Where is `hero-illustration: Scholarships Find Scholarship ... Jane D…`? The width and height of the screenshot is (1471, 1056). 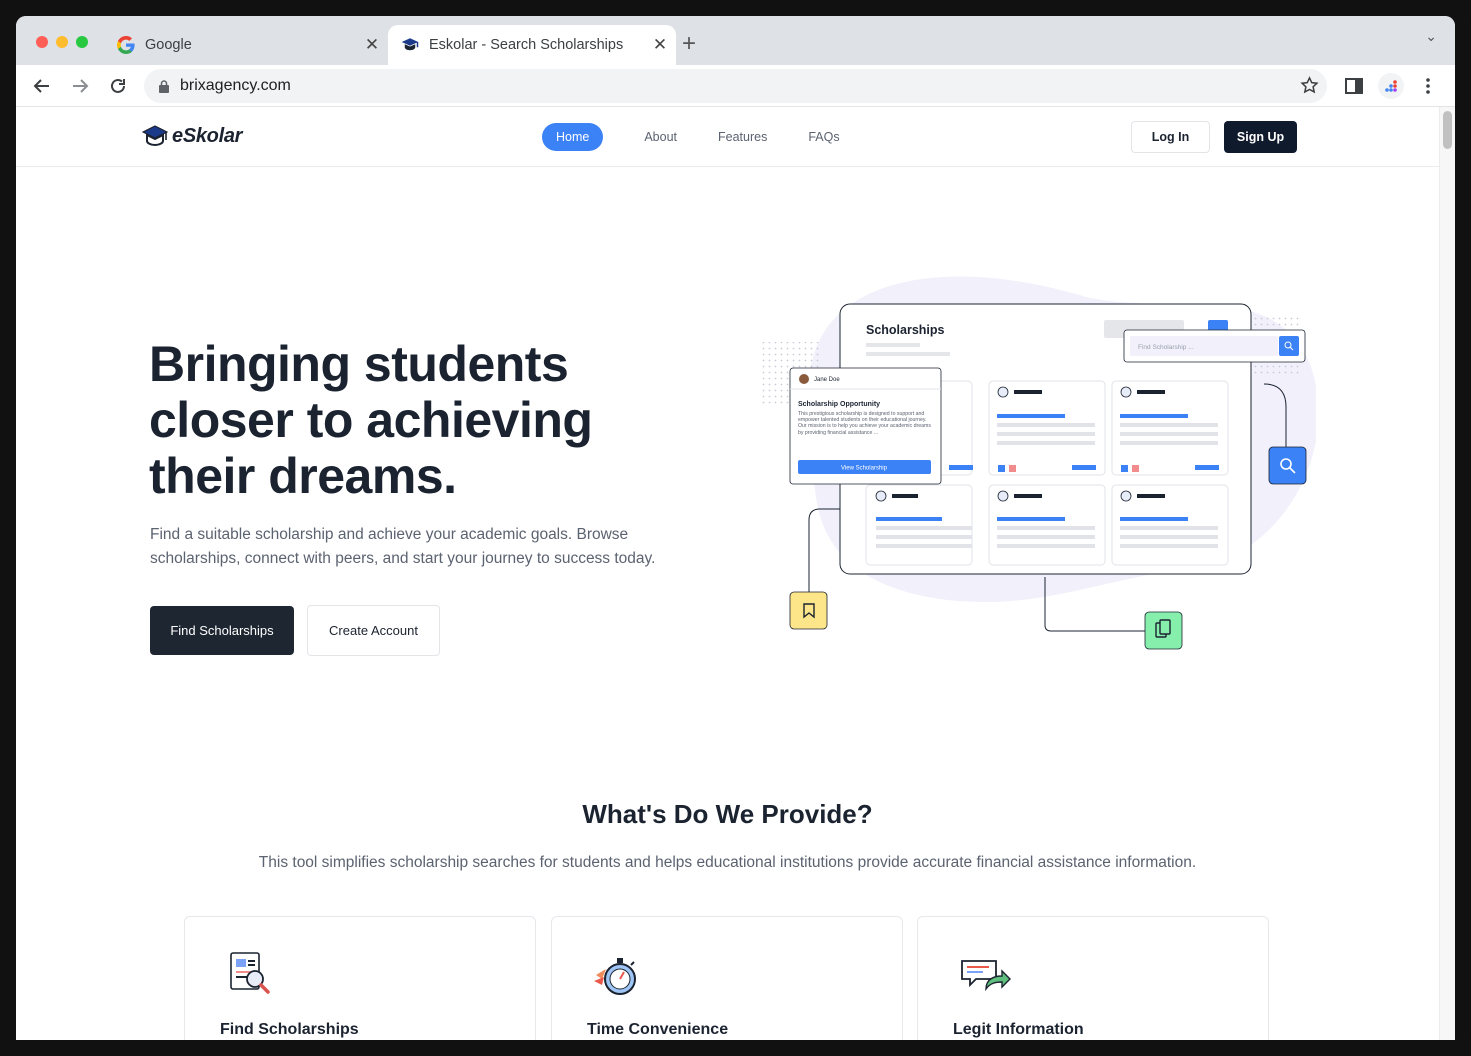 hero-illustration: Scholarships Find Scholarship ... Jane D… is located at coordinates (1037, 457).